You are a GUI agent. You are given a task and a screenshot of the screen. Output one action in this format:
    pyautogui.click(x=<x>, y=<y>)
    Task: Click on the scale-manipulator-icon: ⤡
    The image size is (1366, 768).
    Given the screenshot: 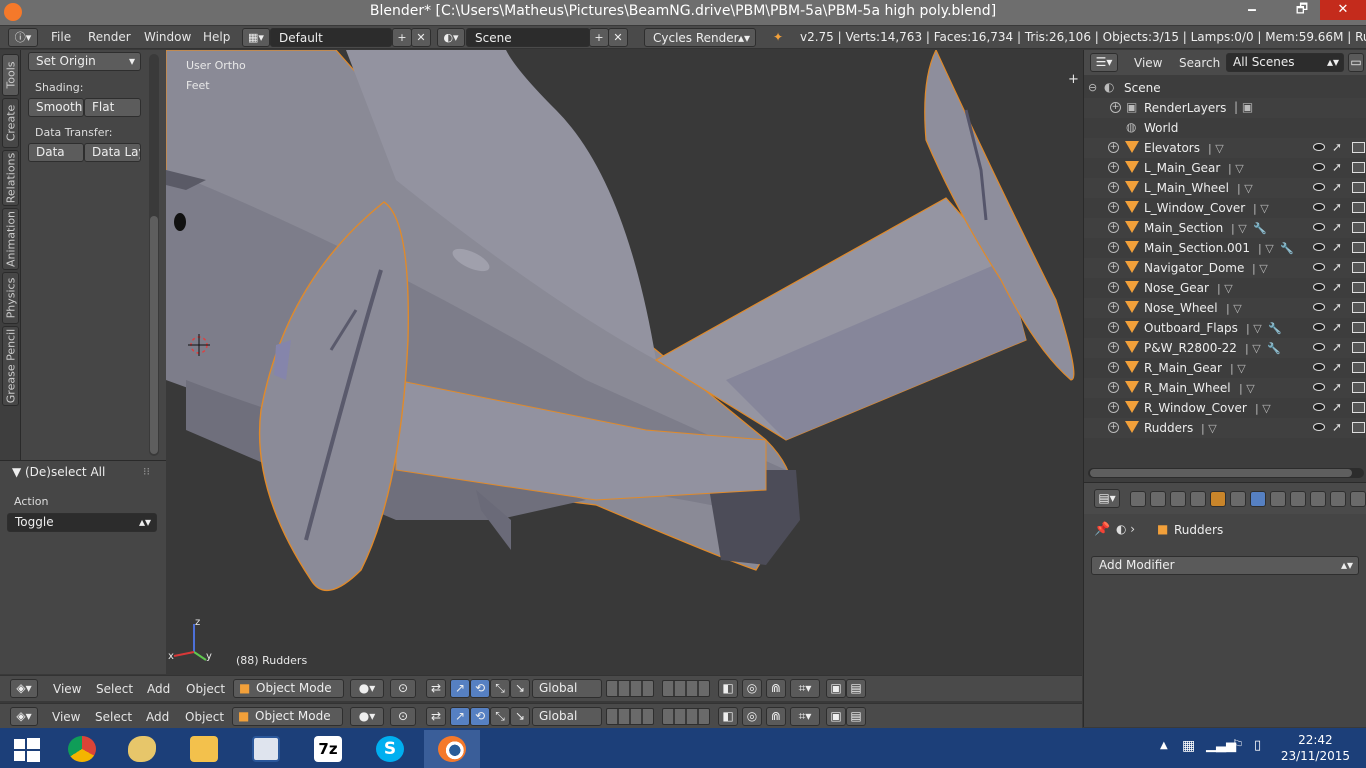 What is the action you would take?
    pyautogui.click(x=500, y=688)
    